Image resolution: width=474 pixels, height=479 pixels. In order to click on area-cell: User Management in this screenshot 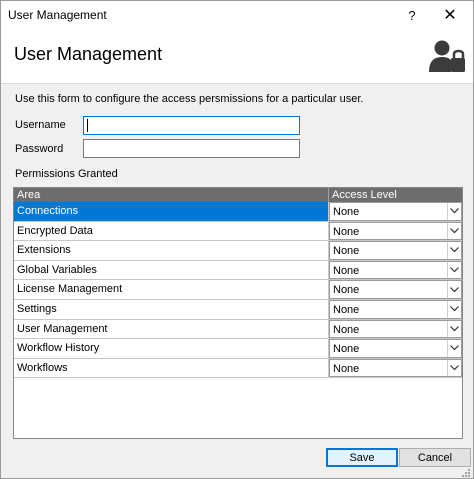, I will do `click(171, 329)`.